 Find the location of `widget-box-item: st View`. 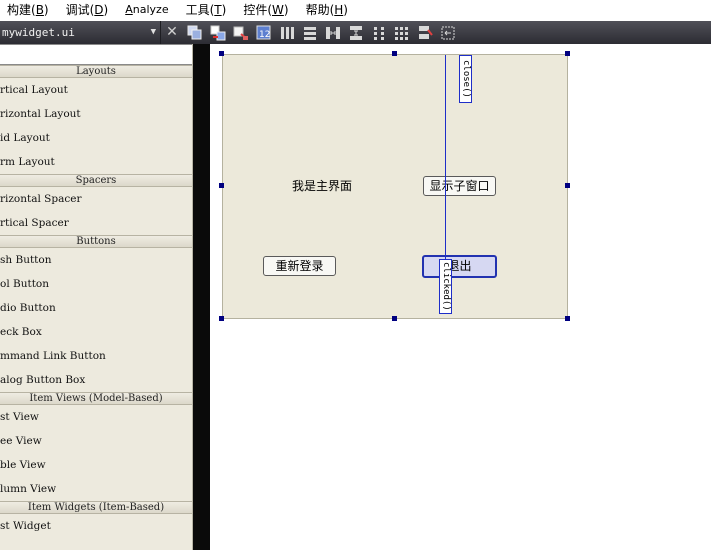

widget-box-item: st View is located at coordinates (96, 417).